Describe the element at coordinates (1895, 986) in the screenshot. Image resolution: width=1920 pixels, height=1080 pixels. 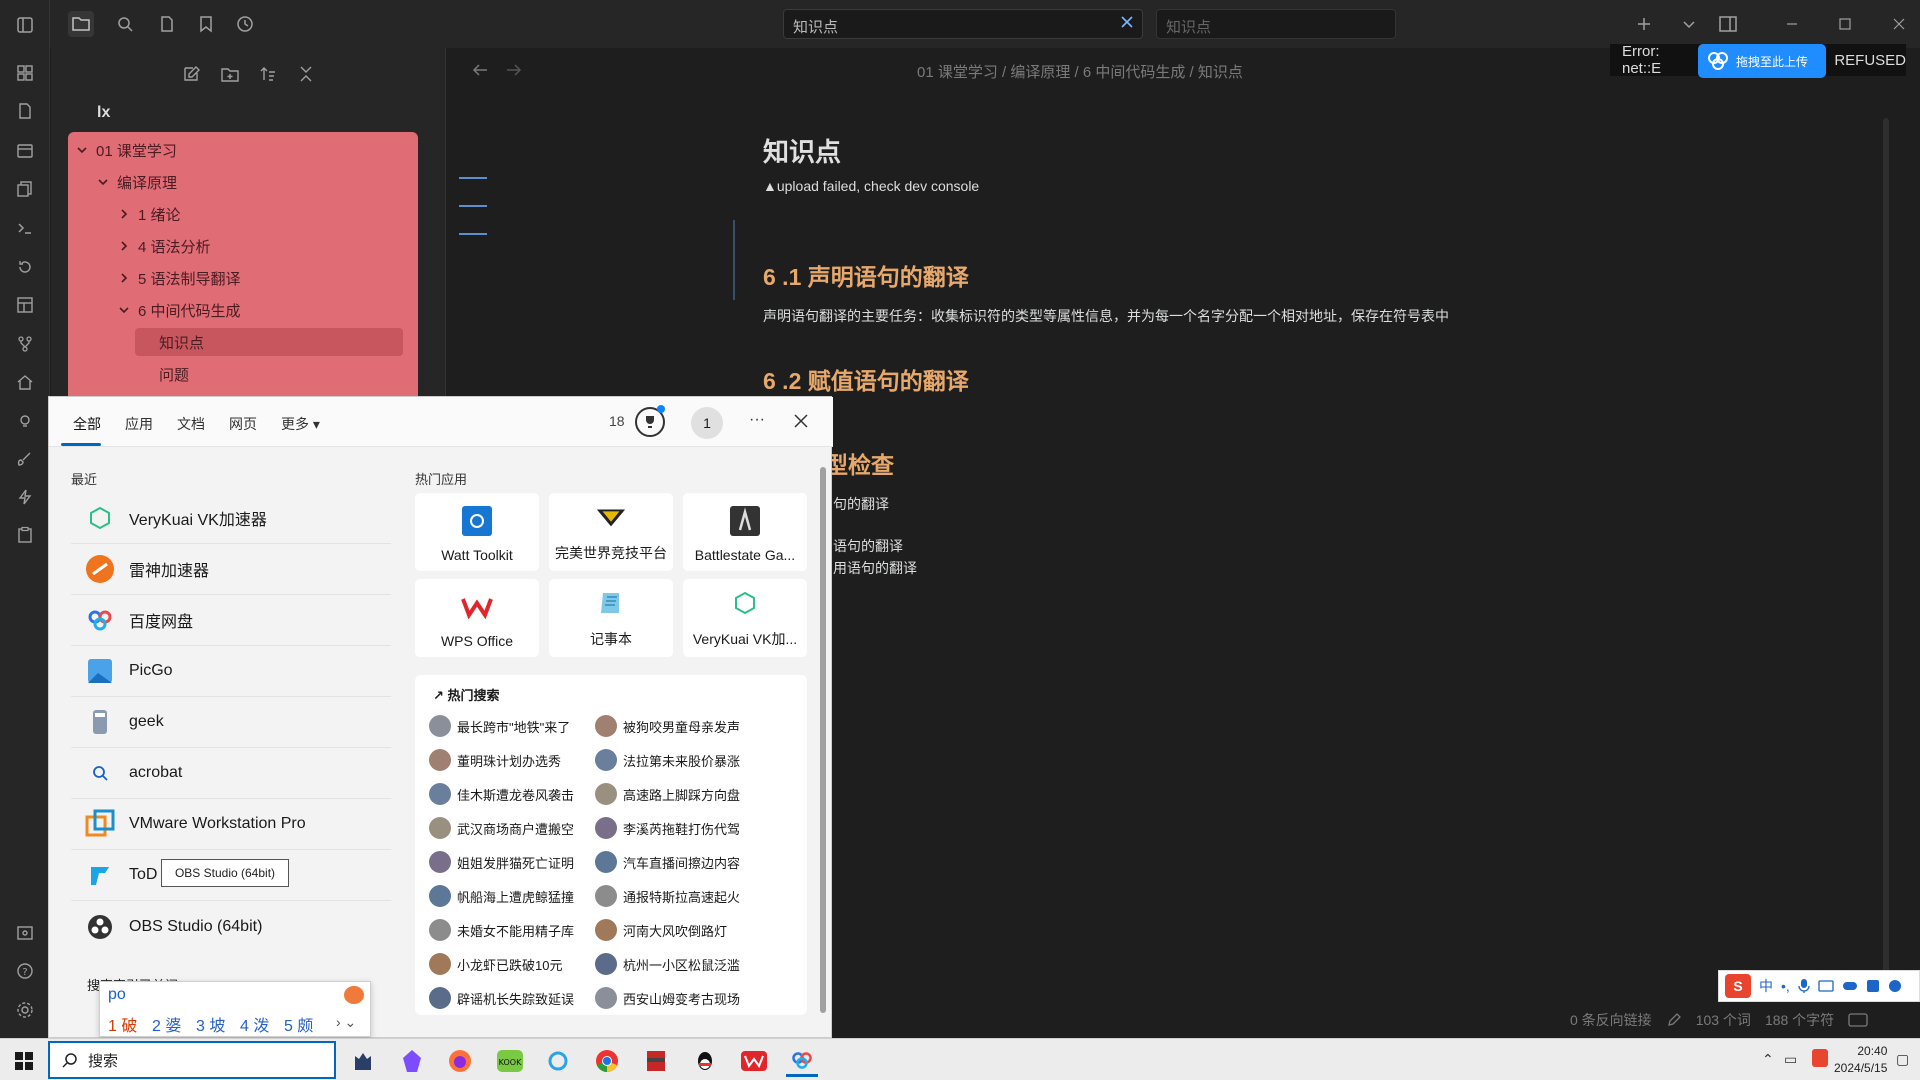
I see `toolbox-icon` at that location.